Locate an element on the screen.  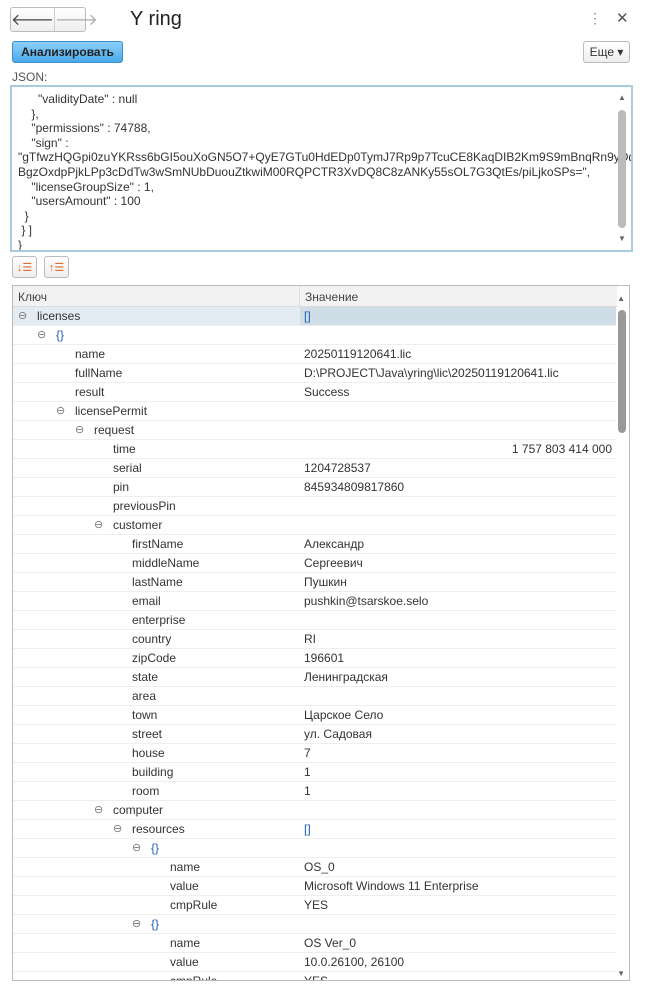
tree-row: name 20250119120641.lic is located at coordinates (314, 354).